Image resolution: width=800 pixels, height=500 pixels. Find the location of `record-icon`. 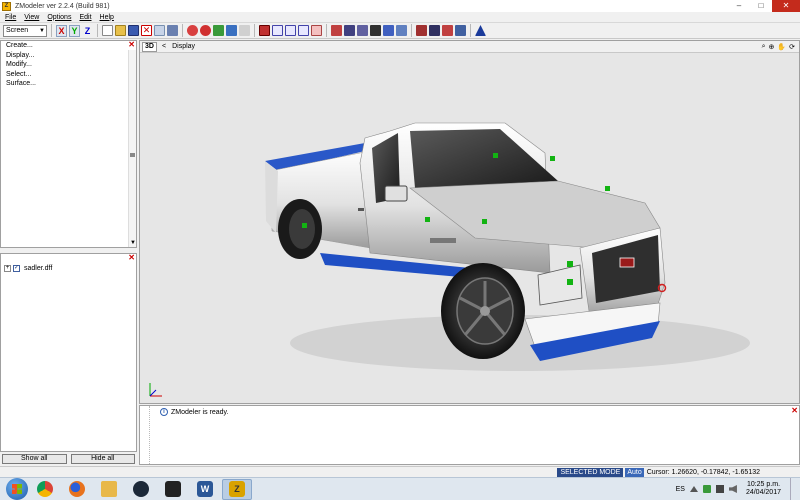

record-icon is located at coordinates (192, 30).